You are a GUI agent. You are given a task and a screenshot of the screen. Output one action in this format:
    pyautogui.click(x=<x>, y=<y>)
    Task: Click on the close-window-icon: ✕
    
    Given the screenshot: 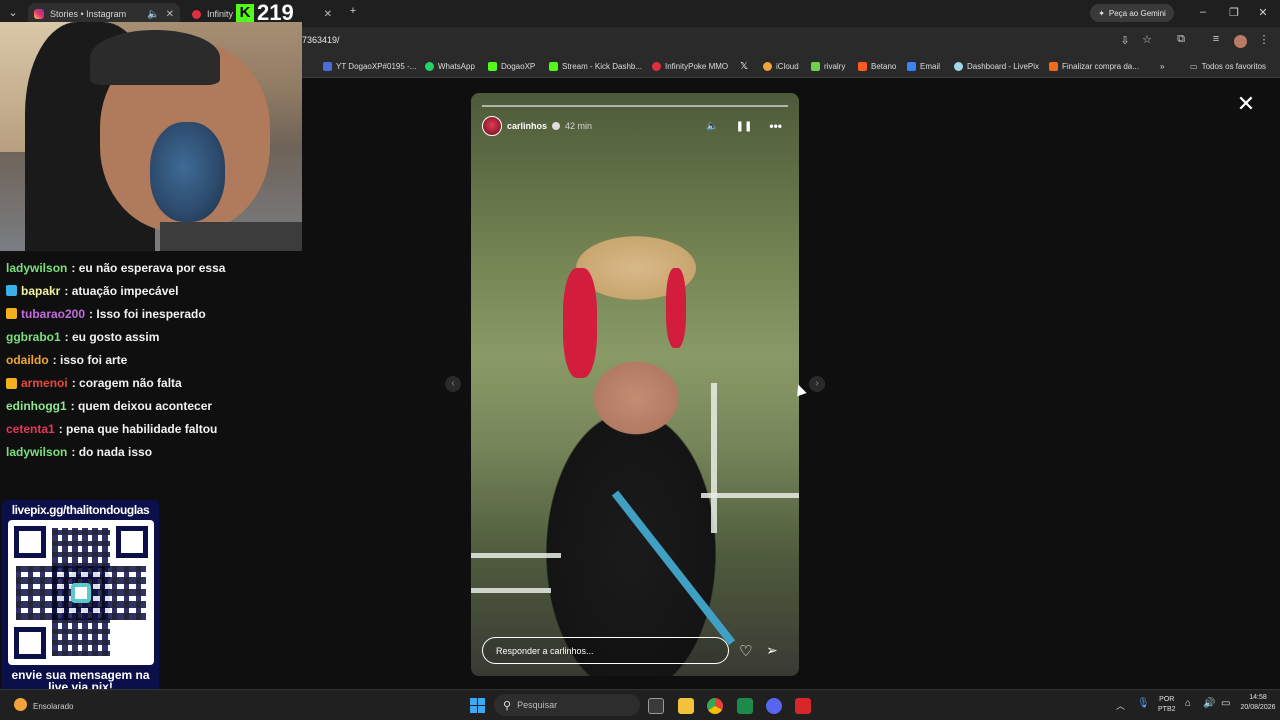 What is the action you would take?
    pyautogui.click(x=1263, y=12)
    